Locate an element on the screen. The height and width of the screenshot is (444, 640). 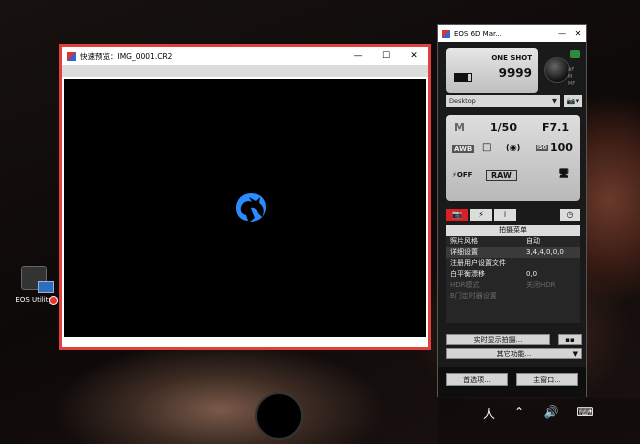
main-dial-icon is located at coordinates (557, 70).